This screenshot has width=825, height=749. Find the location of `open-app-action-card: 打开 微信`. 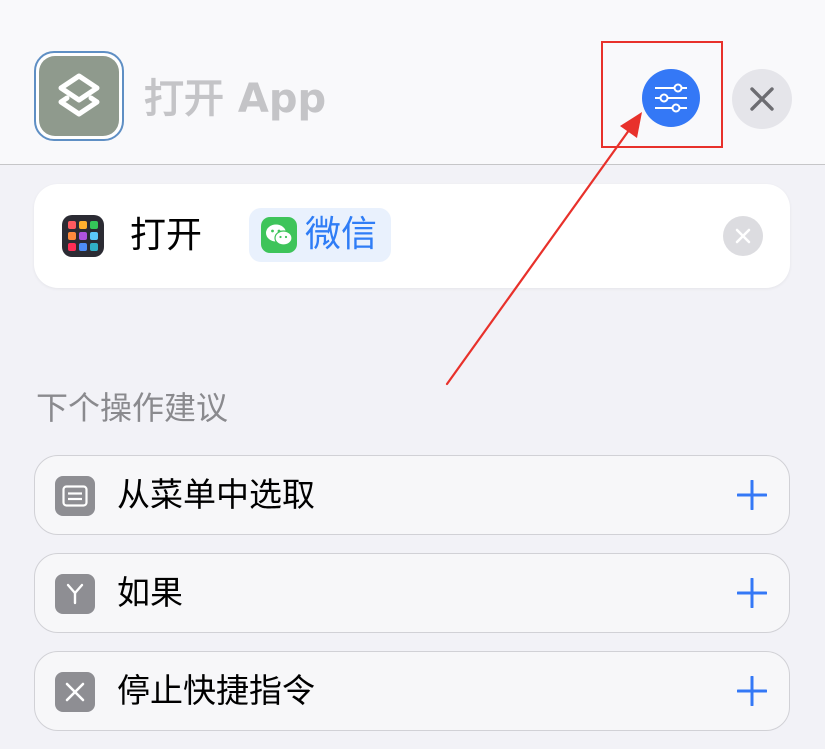

open-app-action-card: 打开 微信 is located at coordinates (412, 236).